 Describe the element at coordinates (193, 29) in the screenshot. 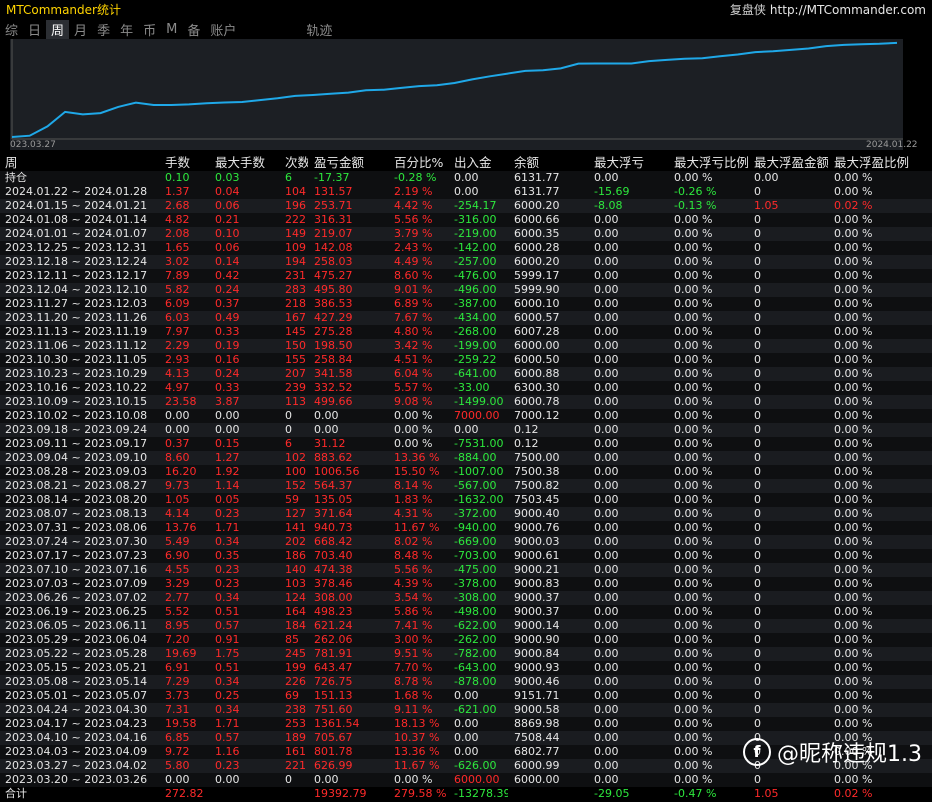

I see `tab-8: 备` at that location.